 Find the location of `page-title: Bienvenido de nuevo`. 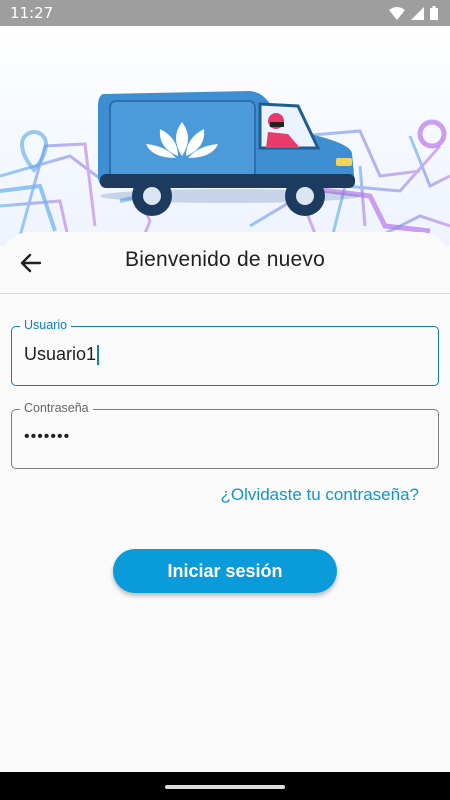

page-title: Bienvenido de nuevo is located at coordinates (225, 259).